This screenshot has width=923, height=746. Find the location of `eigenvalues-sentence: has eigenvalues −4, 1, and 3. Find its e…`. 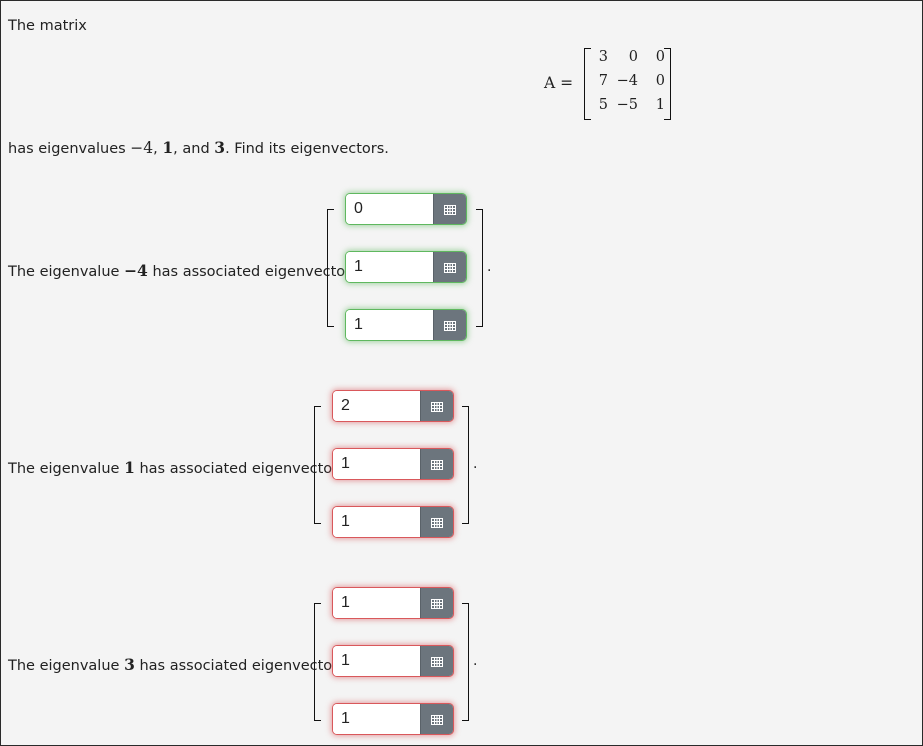

eigenvalues-sentence: has eigenvalues −4, 1, and 3. Find its e… is located at coordinates (198, 147).